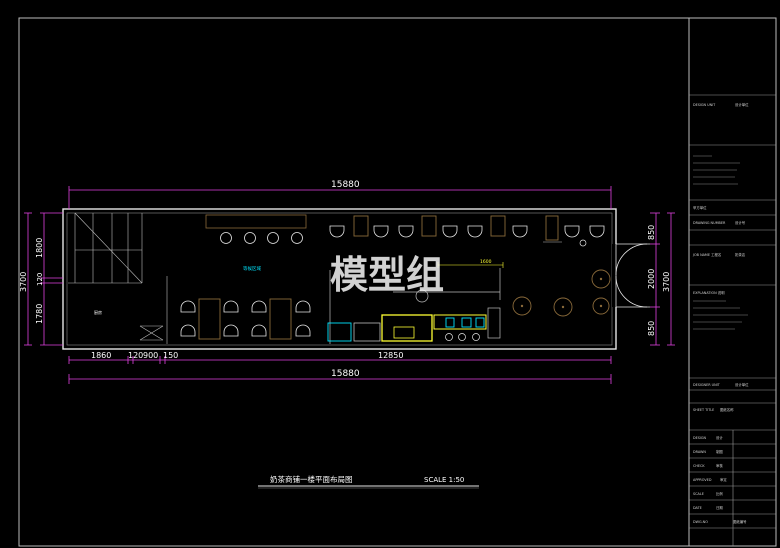 The height and width of the screenshot is (548, 780). Describe the element at coordinates (704, 105) in the screenshot. I see `design-unit-label: DESIGN UNIT` at that location.